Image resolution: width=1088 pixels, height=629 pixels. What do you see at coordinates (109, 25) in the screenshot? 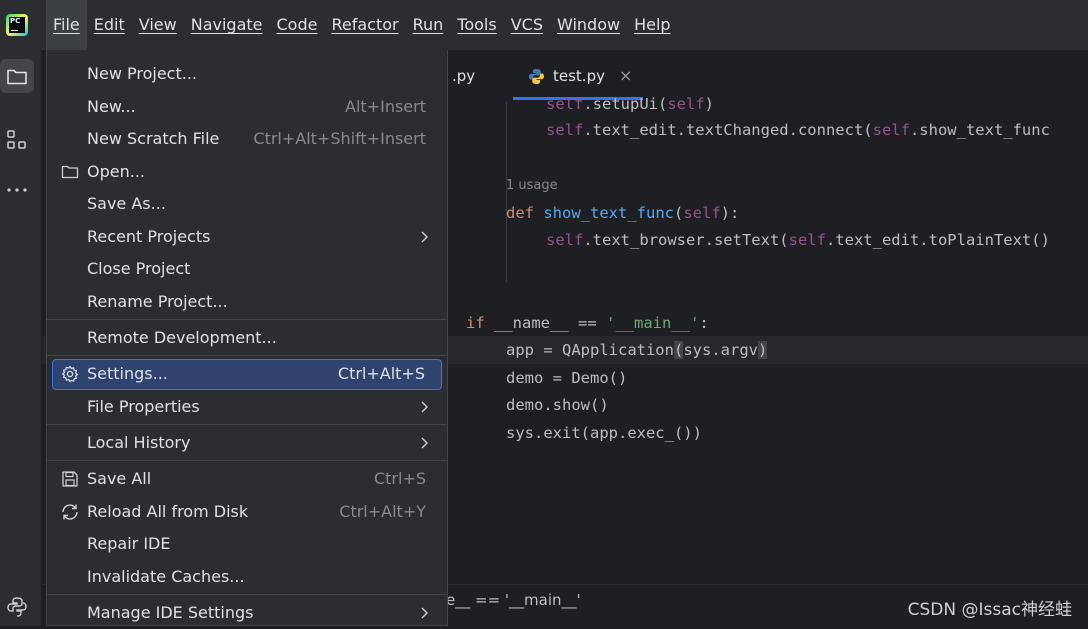
I see `menu-edit: Edit` at bounding box center [109, 25].